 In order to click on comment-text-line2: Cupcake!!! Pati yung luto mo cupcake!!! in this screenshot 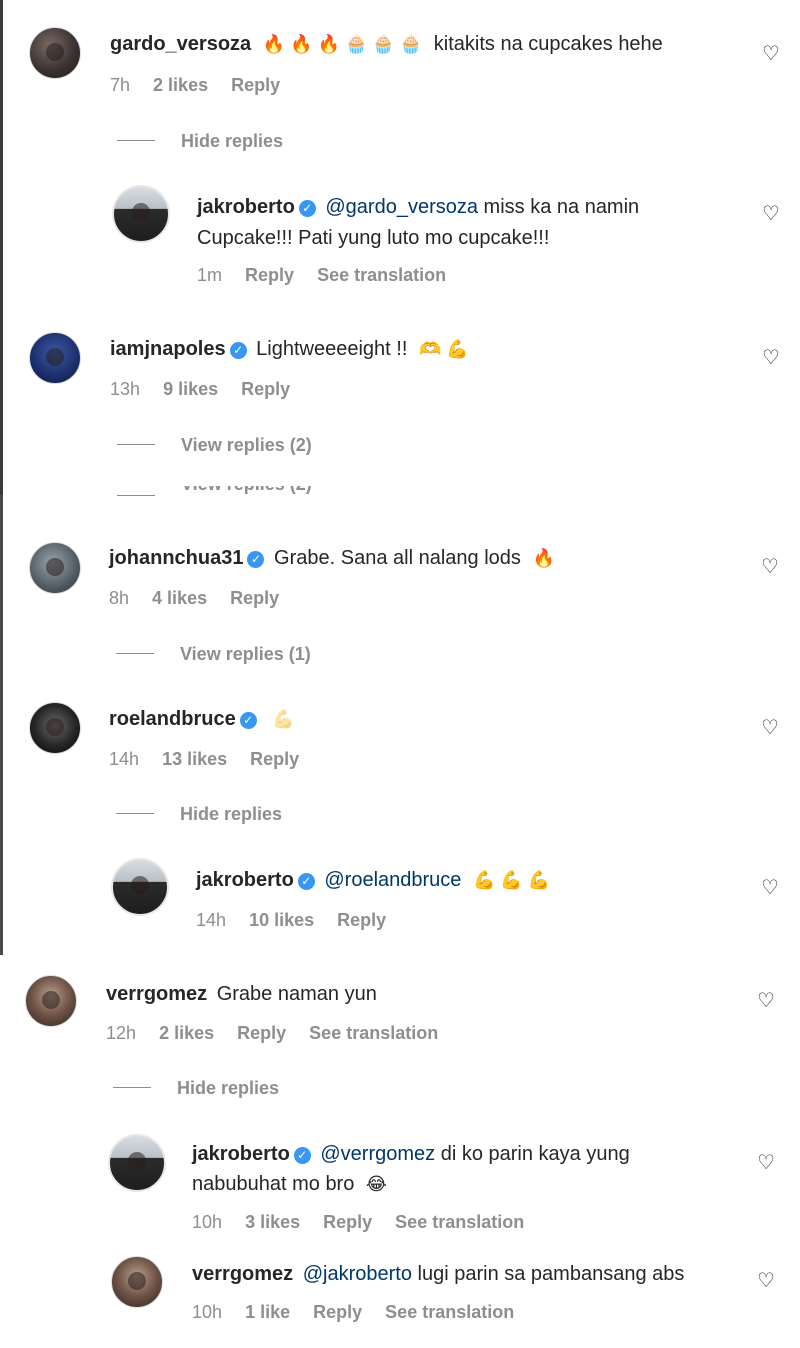, I will do `click(373, 238)`.